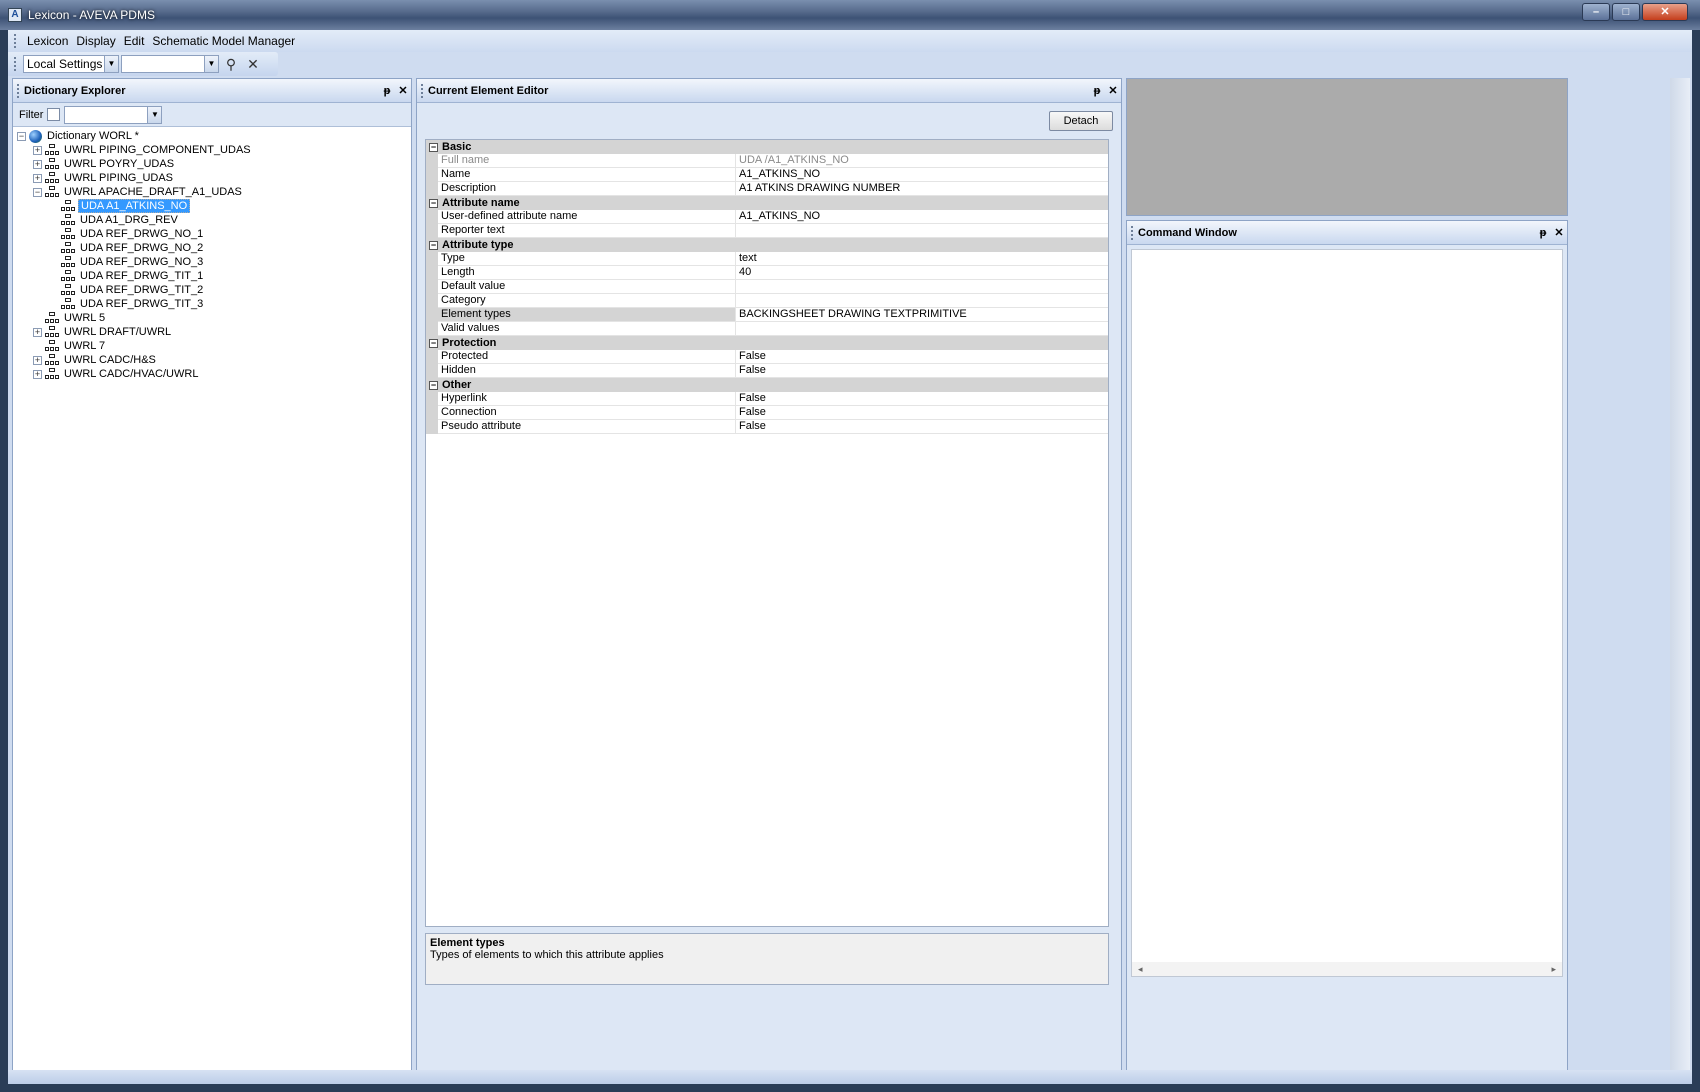 Image resolution: width=1700 pixels, height=1092 pixels. I want to click on scroll-right-icon: ▸, so click(1553, 969).